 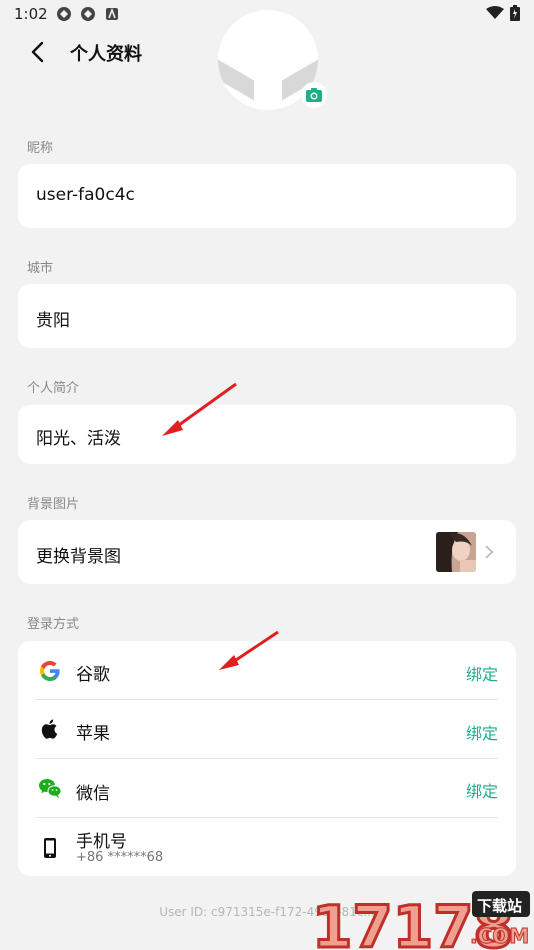 What do you see at coordinates (267, 434) in the screenshot?
I see `bio-field: 阳光、活泼` at bounding box center [267, 434].